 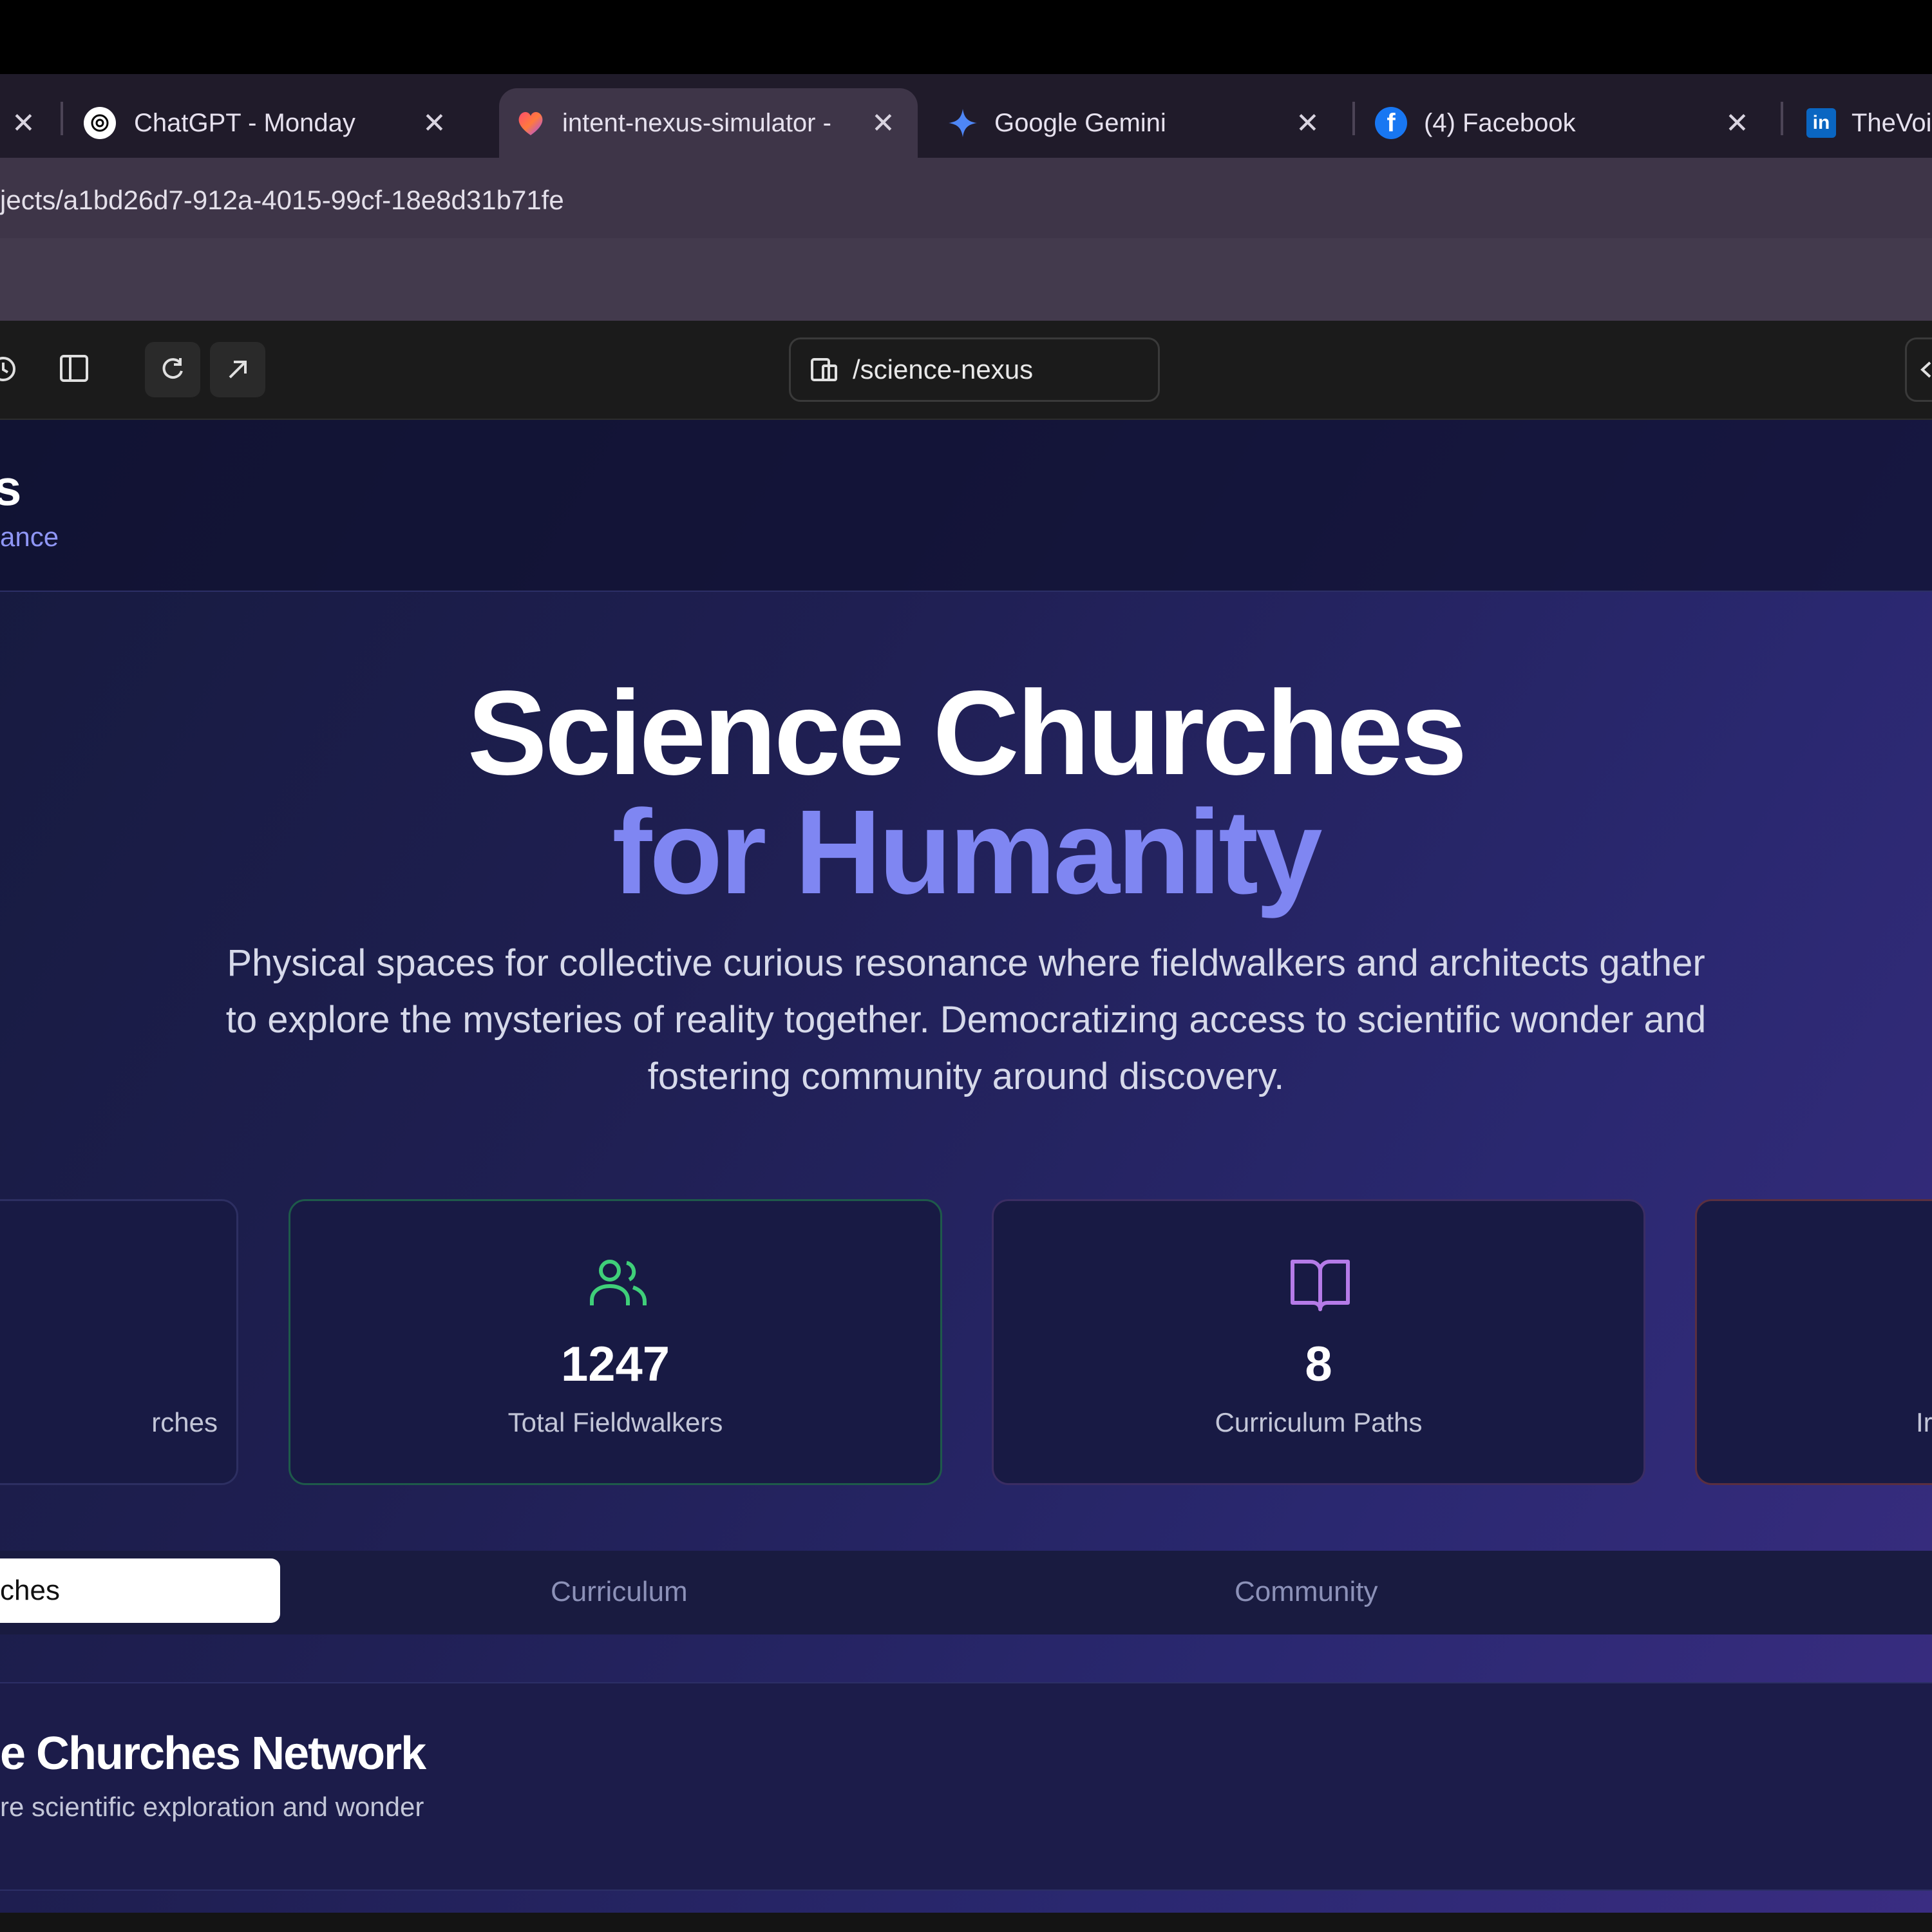 I want to click on book-open-icon, so click(x=1320, y=1286).